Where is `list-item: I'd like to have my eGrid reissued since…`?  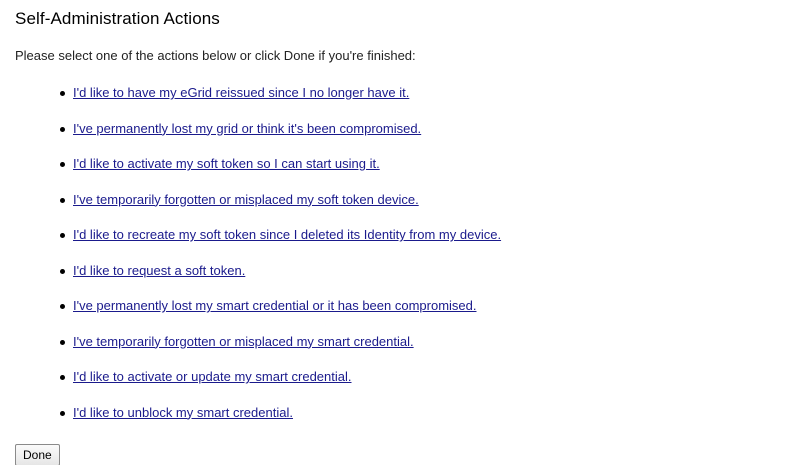 list-item: I'd like to have my eGrid reissued since… is located at coordinates (404, 102).